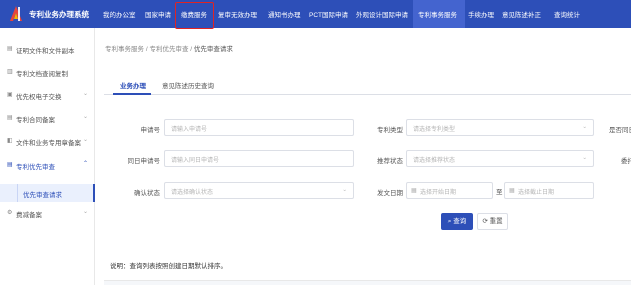 Image resolution: width=631 pixels, height=285 pixels. Describe the element at coordinates (390, 193) in the screenshot. I see `issue-date-label: 发文日期` at that location.